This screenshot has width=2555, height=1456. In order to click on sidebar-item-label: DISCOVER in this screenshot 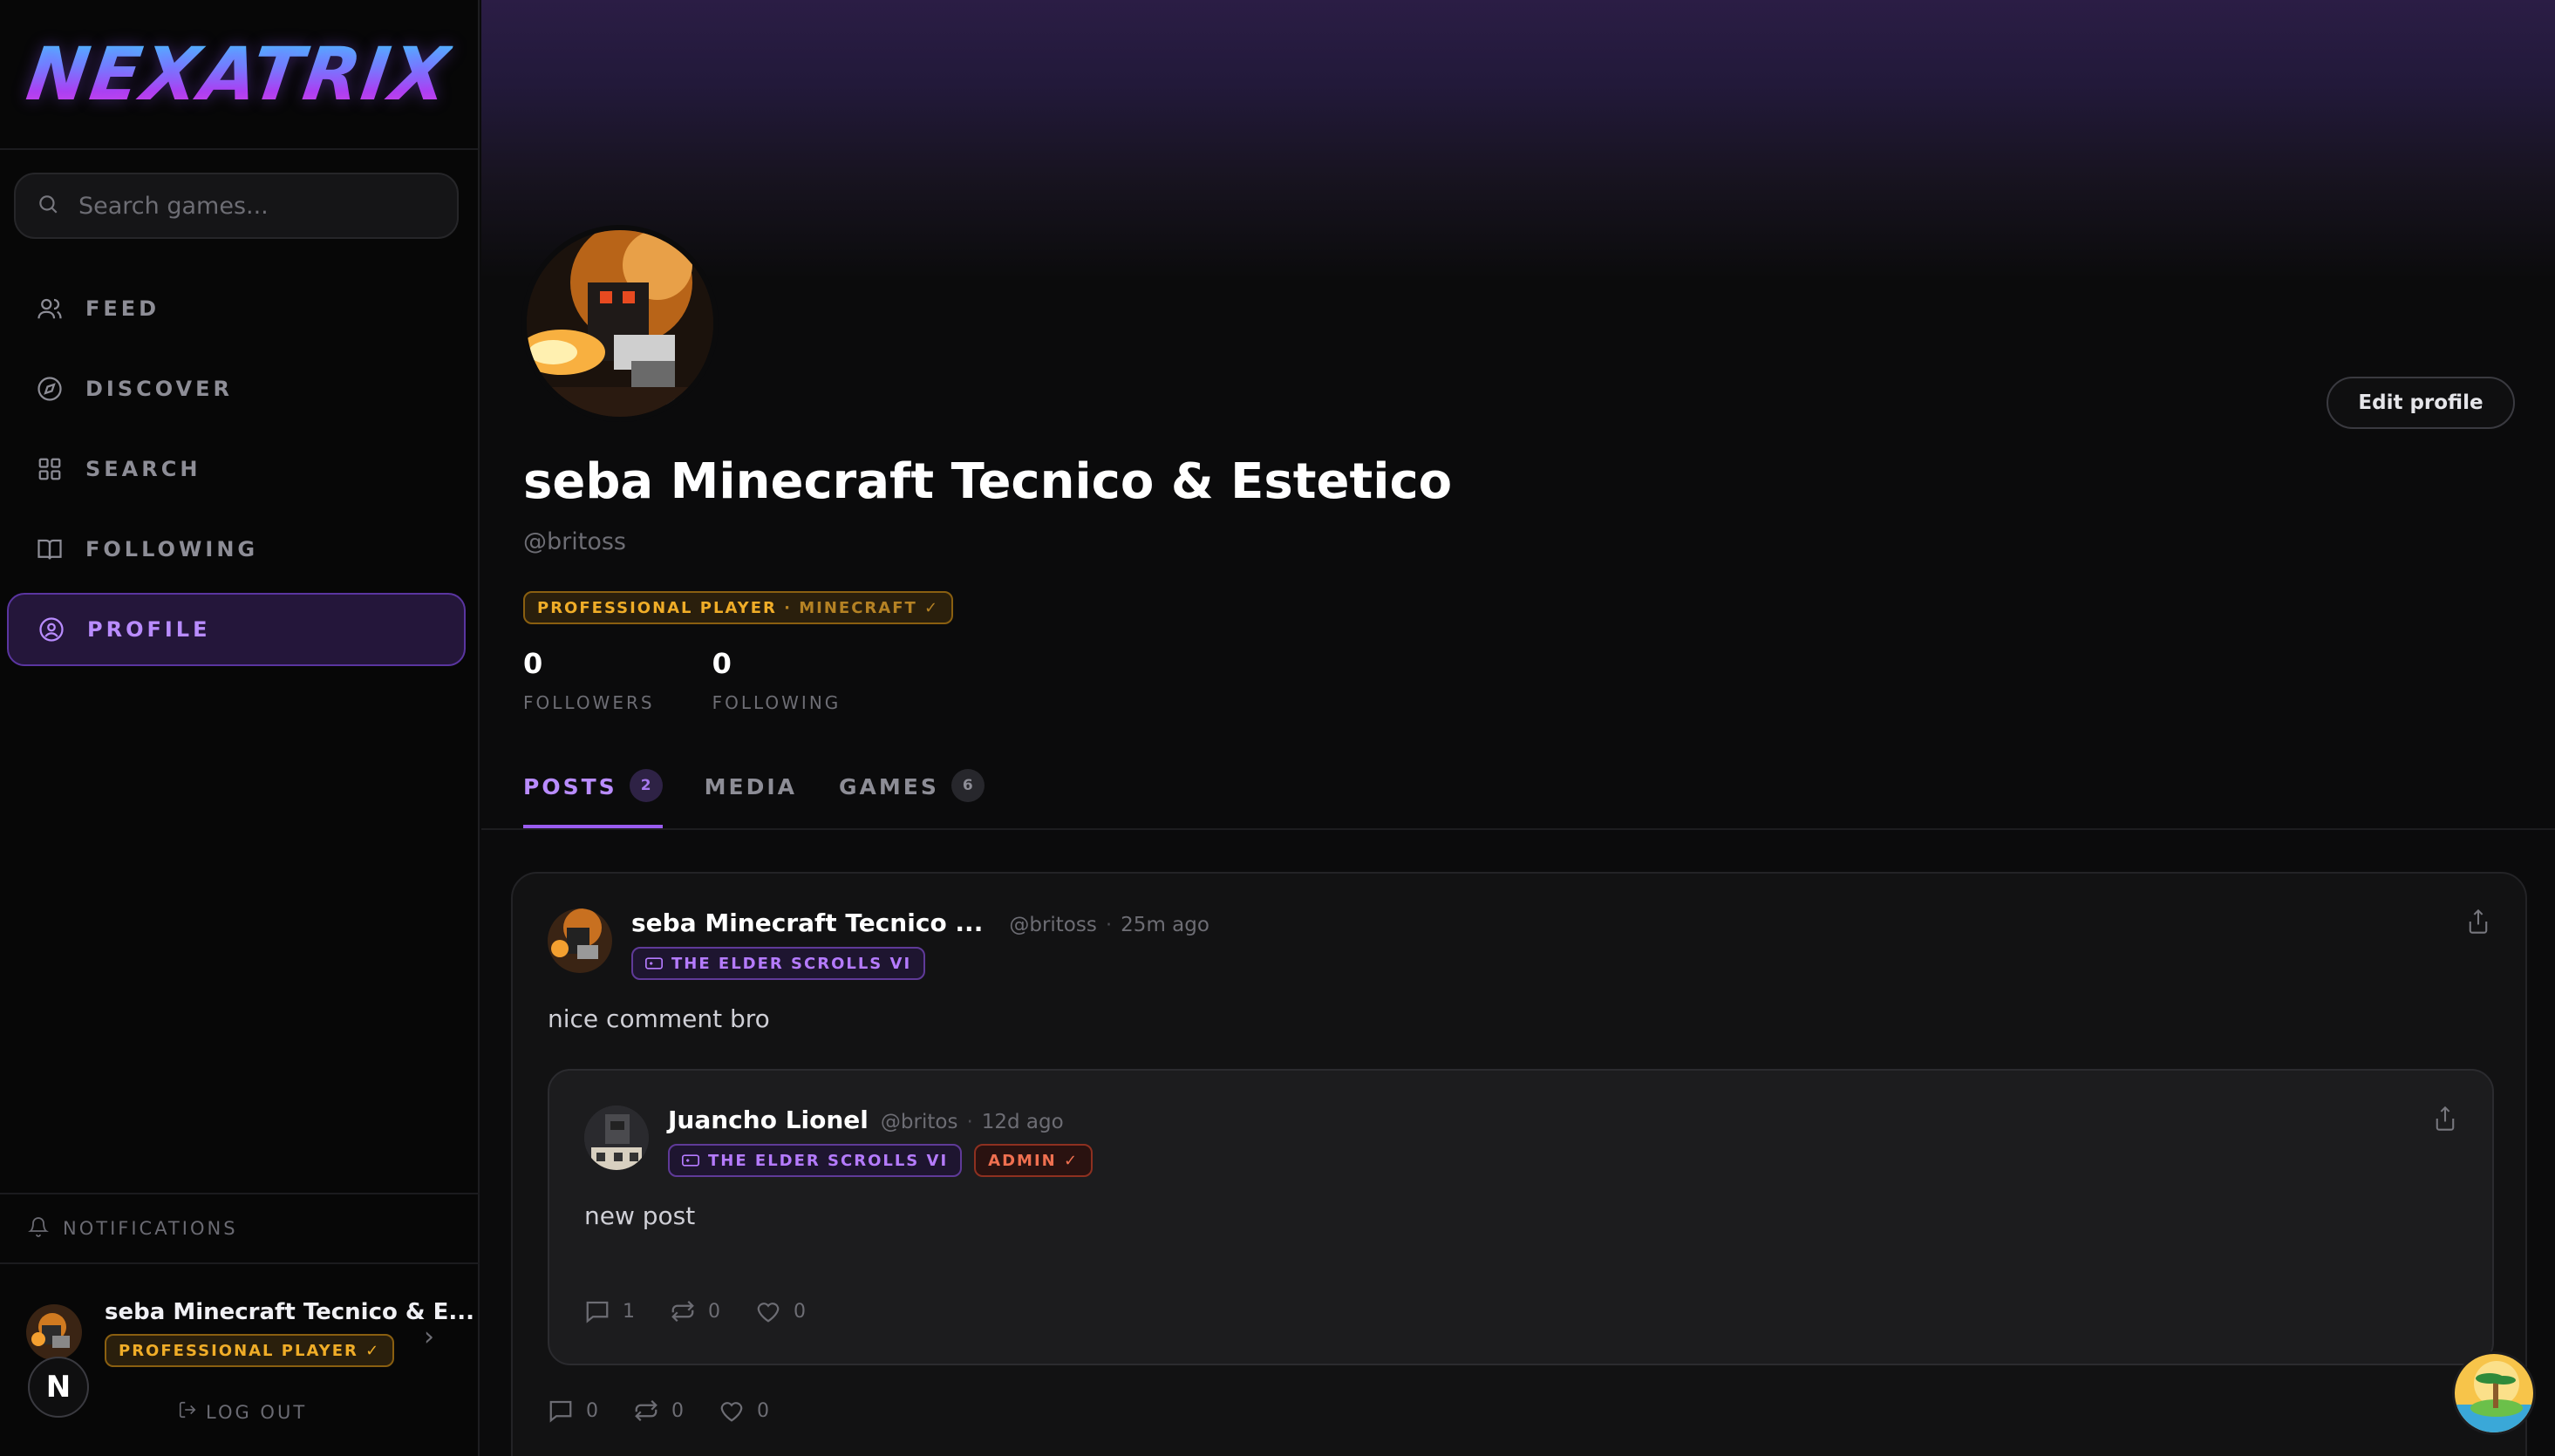, I will do `click(159, 389)`.